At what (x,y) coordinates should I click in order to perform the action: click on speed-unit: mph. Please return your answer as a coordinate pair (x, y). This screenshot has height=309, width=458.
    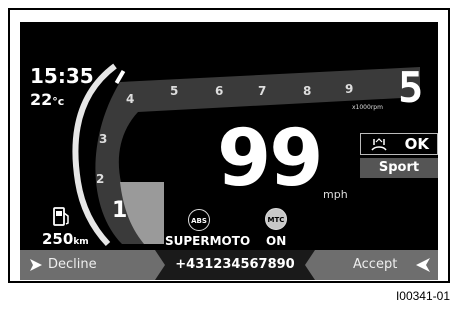
    Looking at the image, I should click on (335, 194).